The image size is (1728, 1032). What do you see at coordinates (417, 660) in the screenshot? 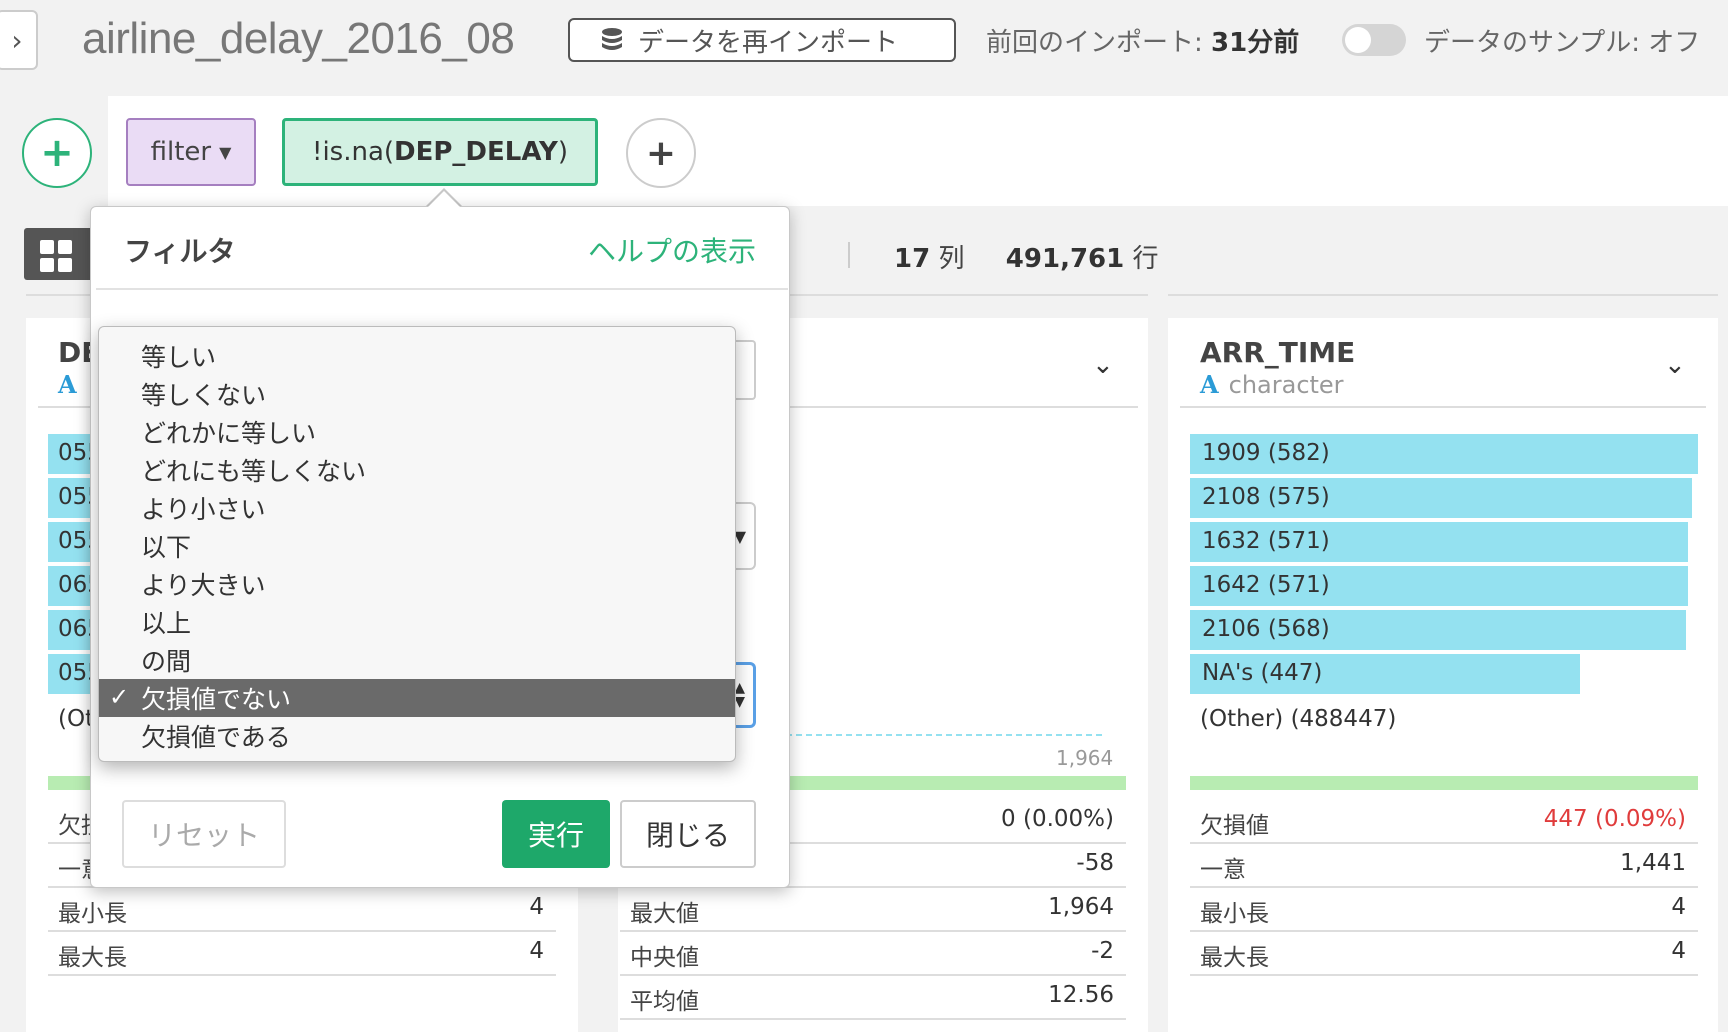
I see `operator-option: の間` at bounding box center [417, 660].